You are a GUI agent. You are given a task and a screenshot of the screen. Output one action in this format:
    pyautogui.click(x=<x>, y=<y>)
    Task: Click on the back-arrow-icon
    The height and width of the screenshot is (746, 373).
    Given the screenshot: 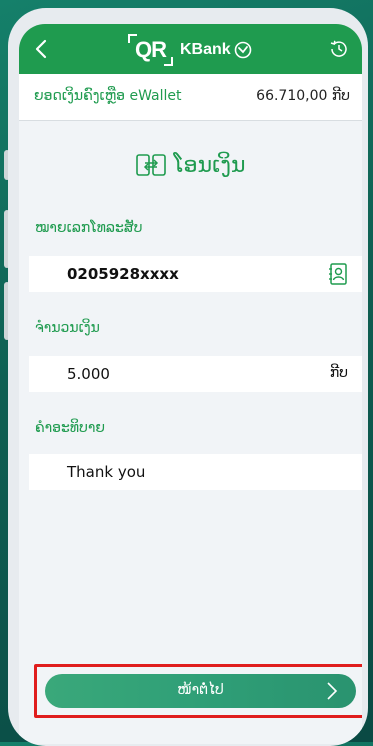 What is the action you would take?
    pyautogui.click(x=42, y=49)
    